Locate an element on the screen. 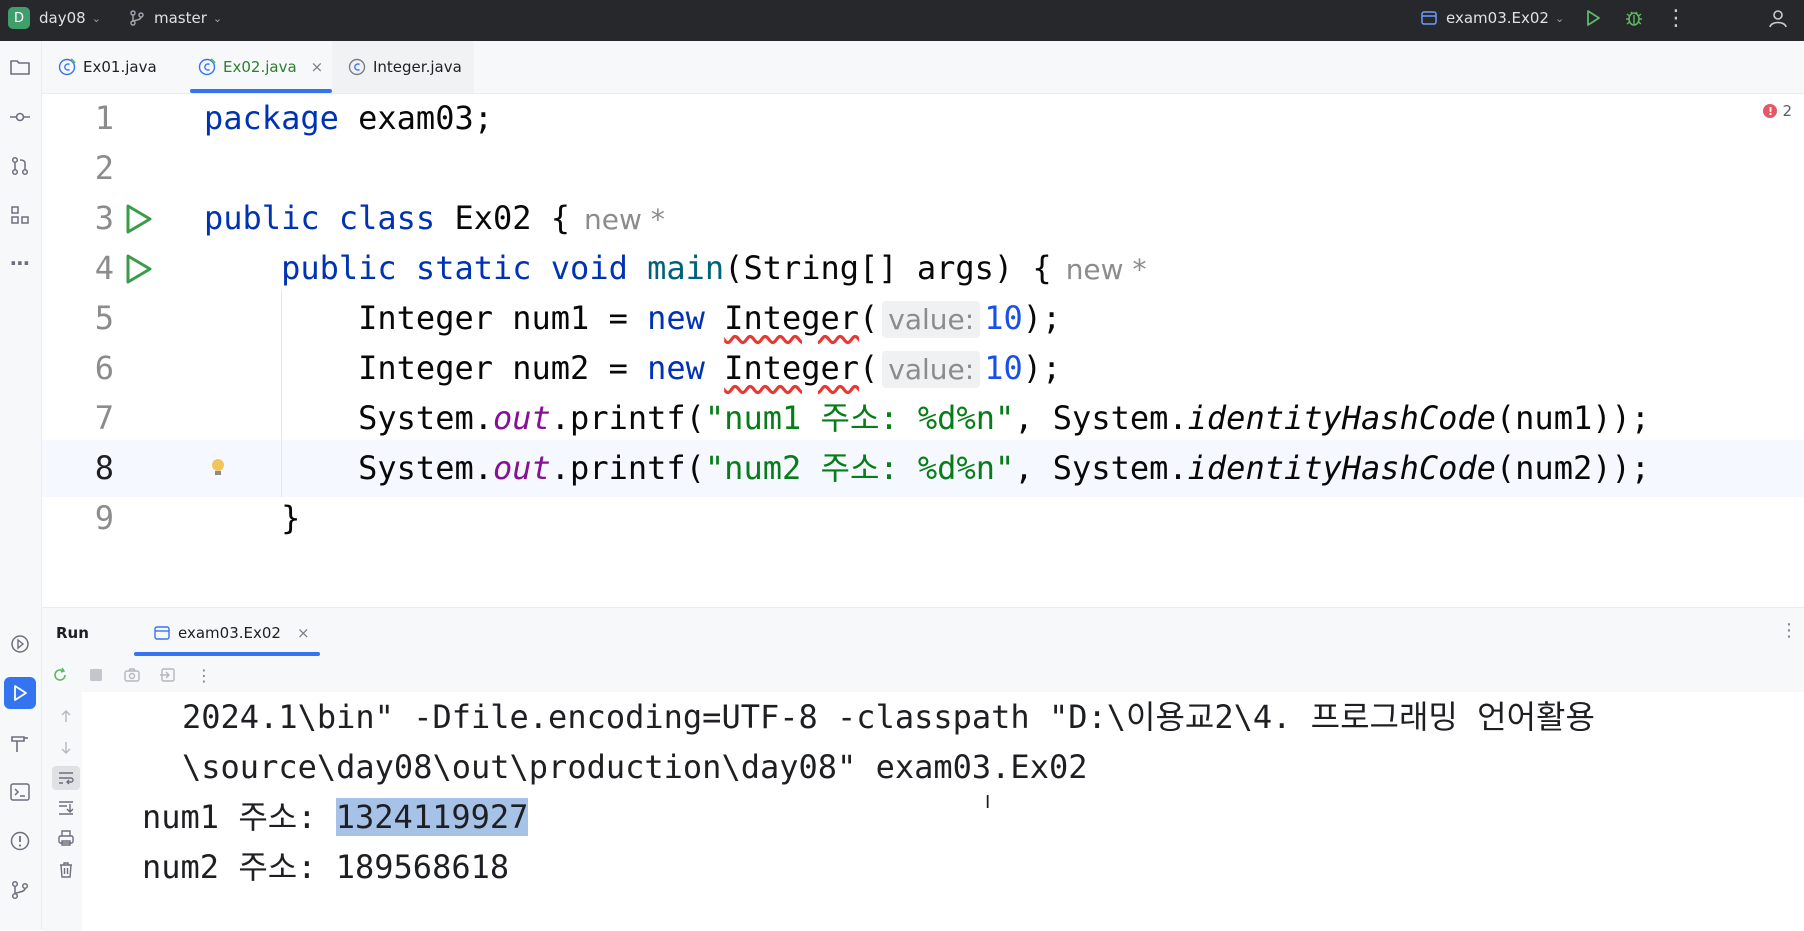 This screenshot has height=931, width=1804. account-button is located at coordinates (1778, 18).